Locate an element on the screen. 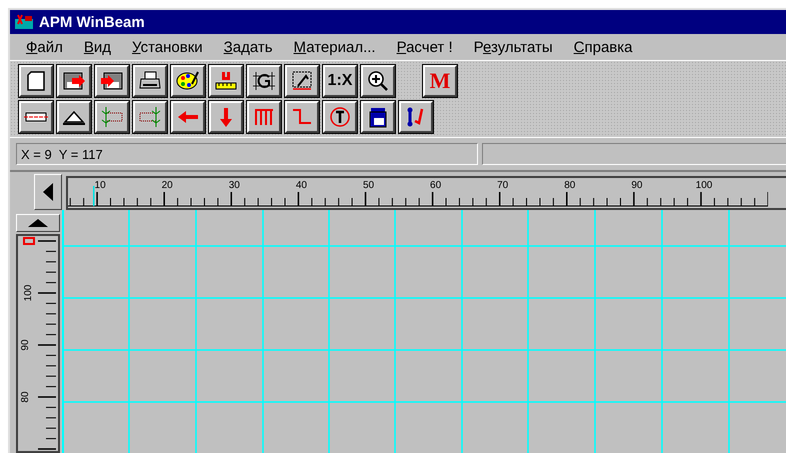  menu-item: Справка is located at coordinates (603, 47).